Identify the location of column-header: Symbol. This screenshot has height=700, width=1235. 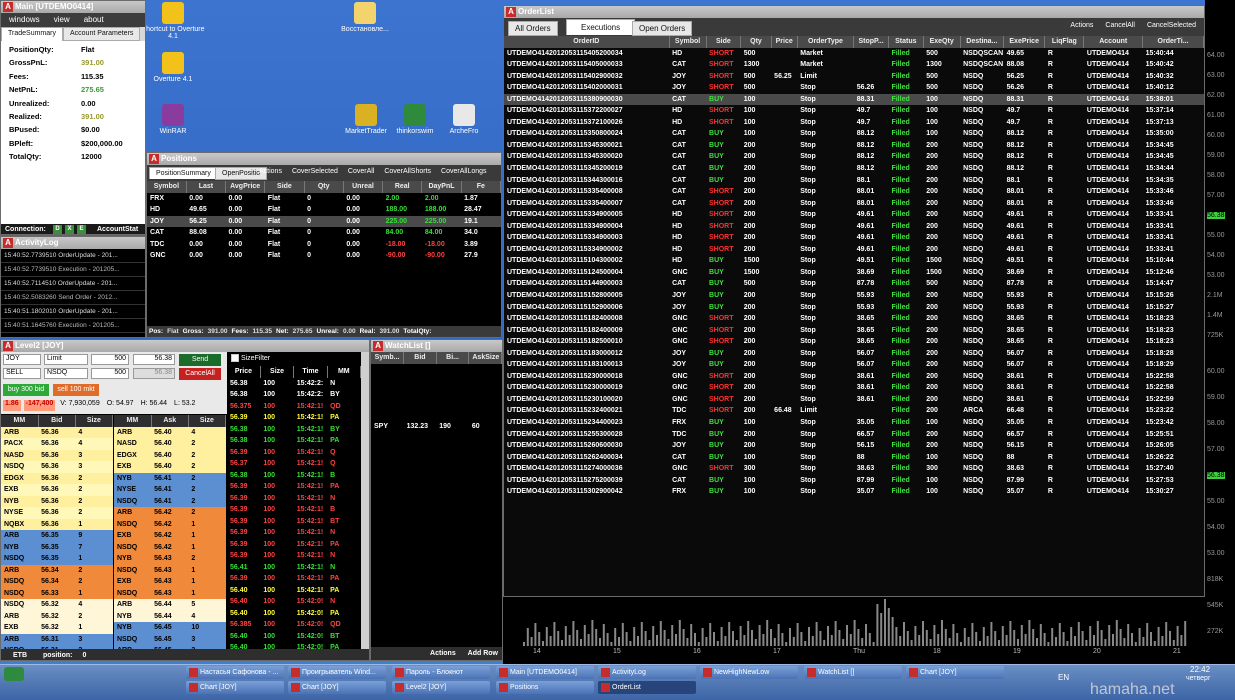
(688, 42).